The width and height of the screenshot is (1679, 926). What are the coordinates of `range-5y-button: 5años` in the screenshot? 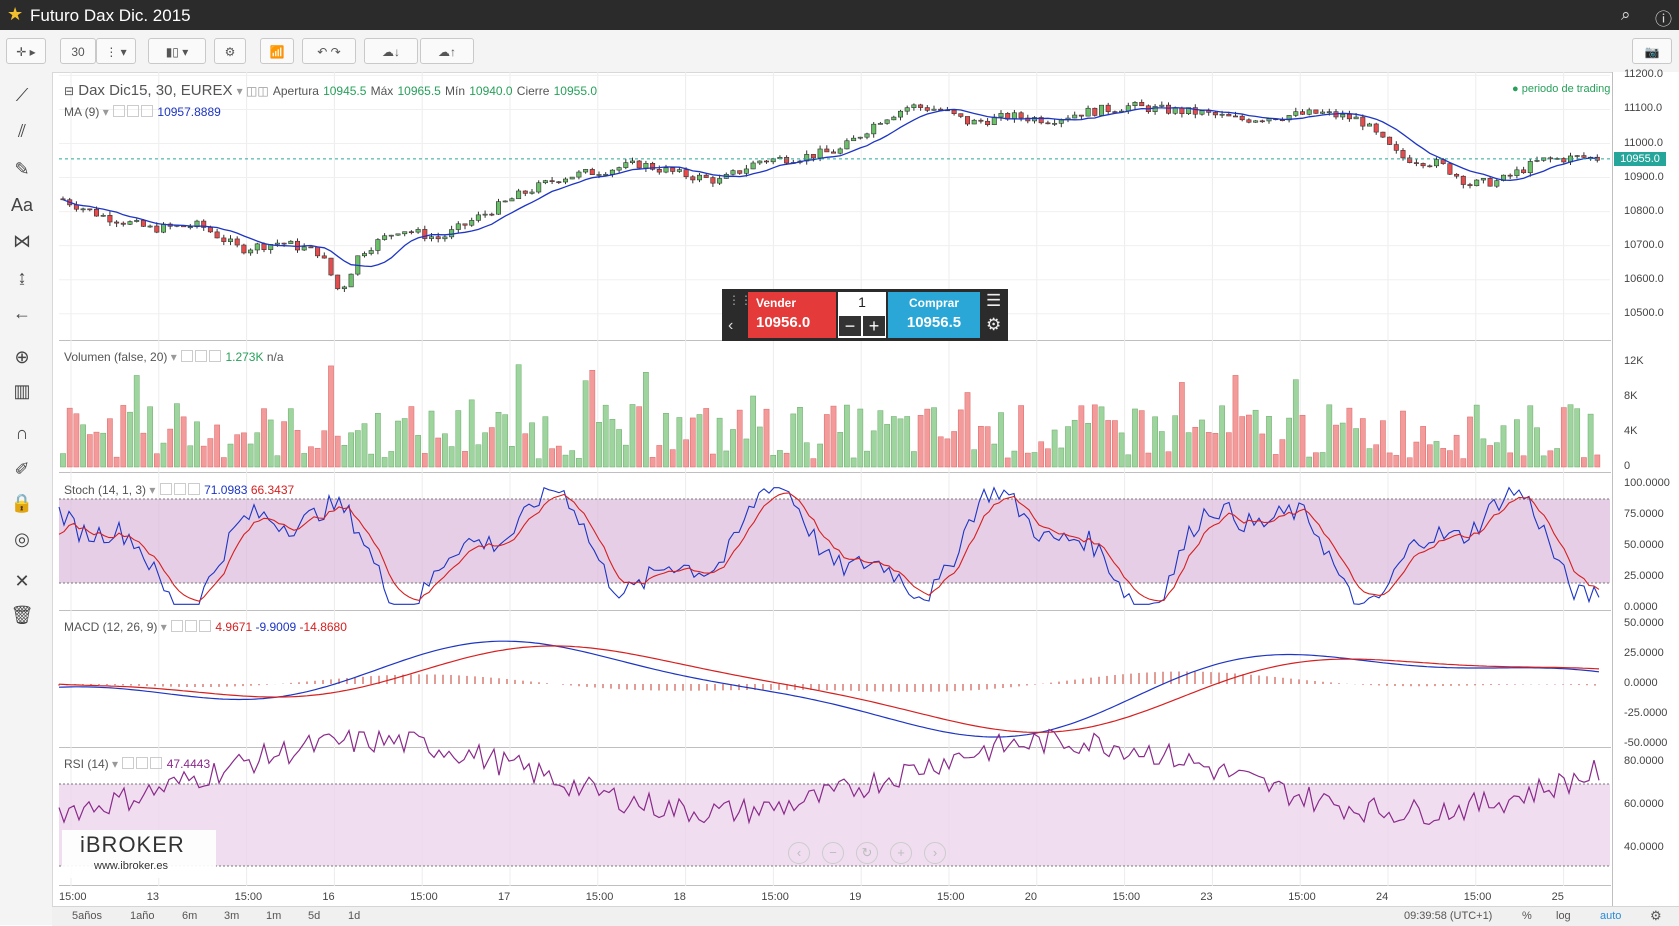 It's located at (87, 916).